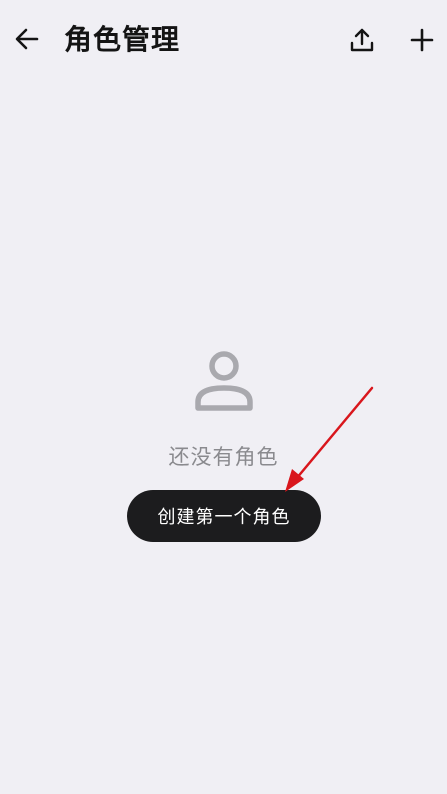  What do you see at coordinates (223, 40) in the screenshot?
I see `top-bar: 角色管理` at bounding box center [223, 40].